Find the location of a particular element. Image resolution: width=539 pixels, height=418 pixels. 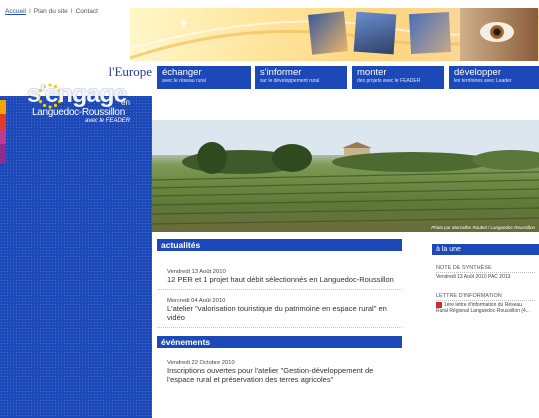

section-heading-evenements: événements is located at coordinates (279, 342).